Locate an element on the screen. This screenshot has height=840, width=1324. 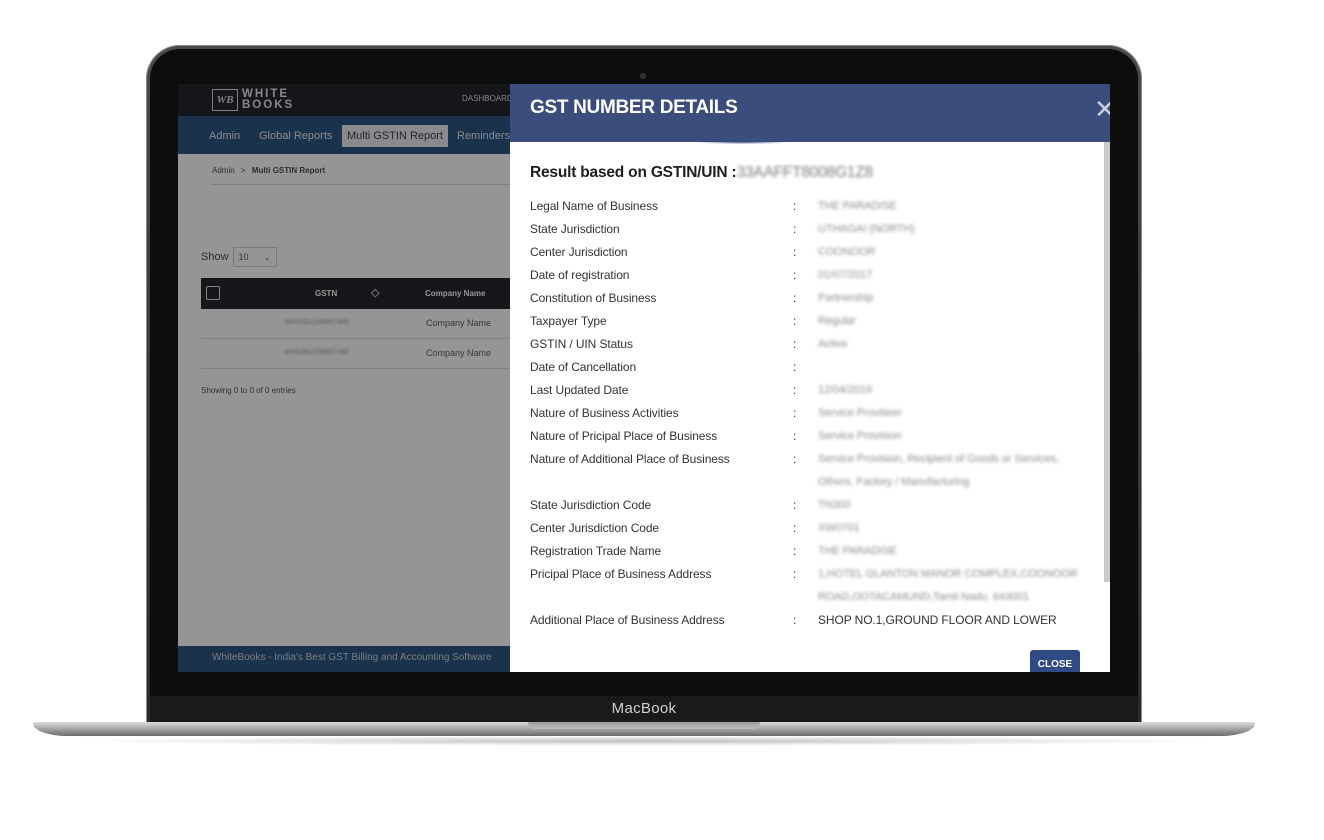
detail-label: State Jurisdiction Code is located at coordinates (591, 505).